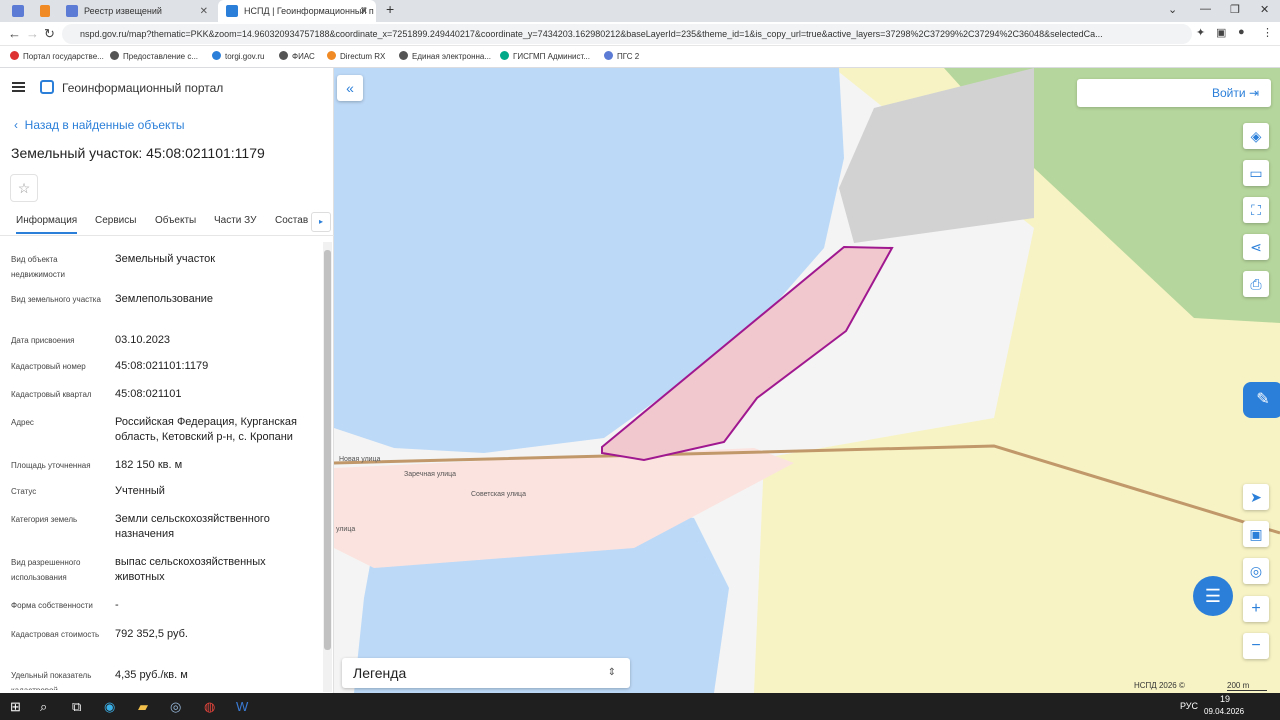 This screenshot has width=1280, height=720. Describe the element at coordinates (297, 56) in the screenshot. I see `bookmark-item: ФИАС` at that location.